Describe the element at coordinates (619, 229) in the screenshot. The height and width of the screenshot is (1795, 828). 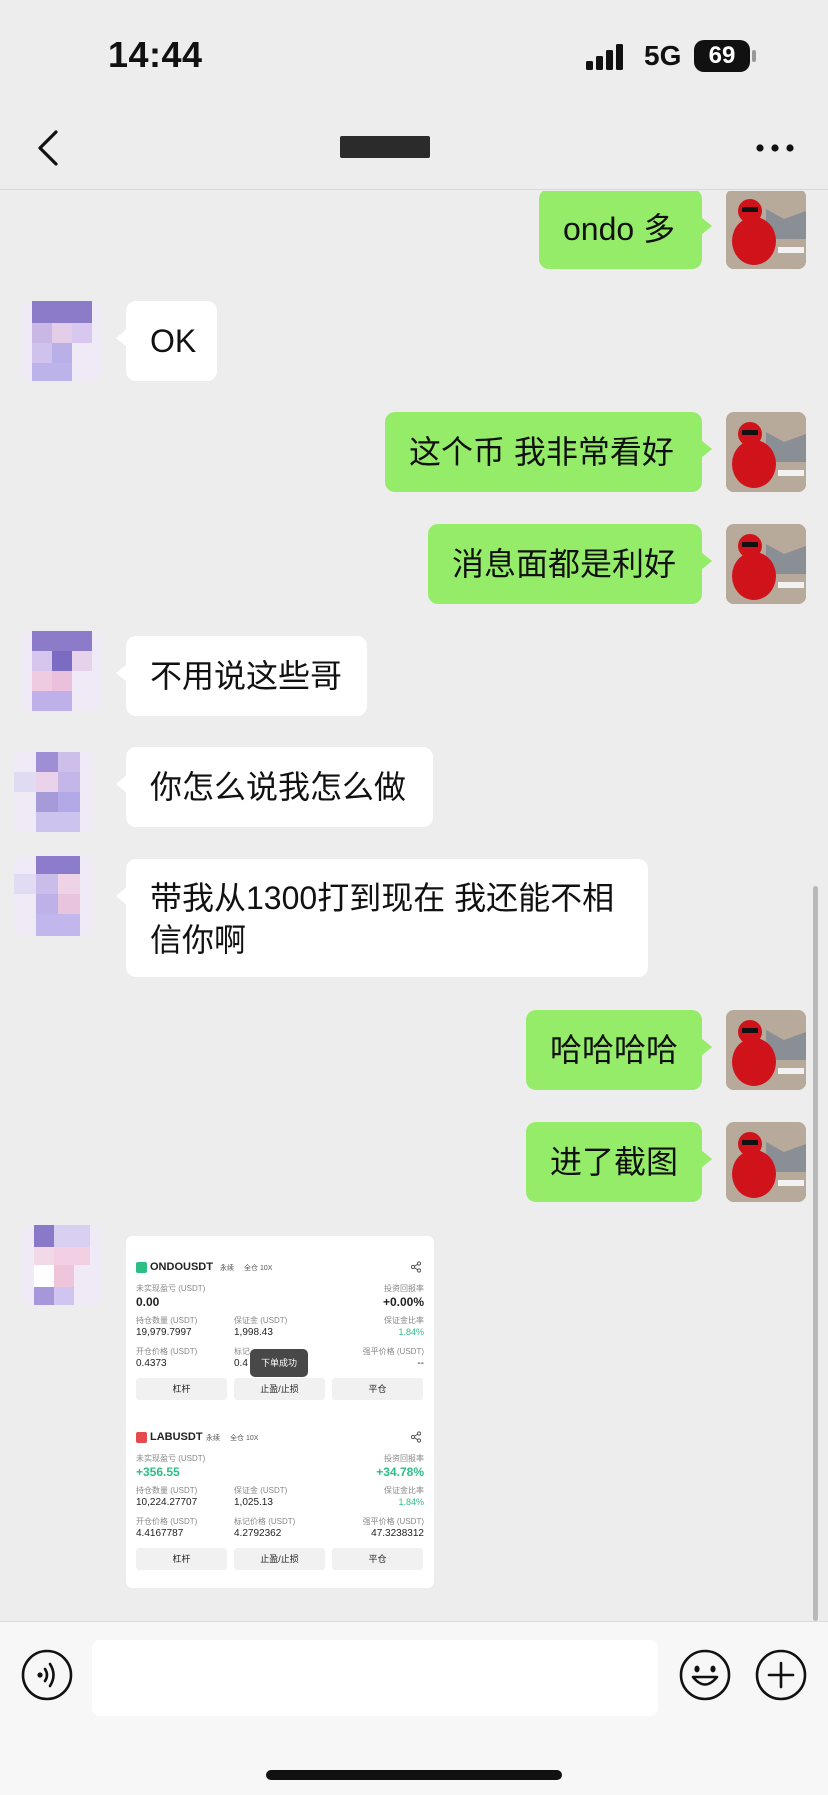
I see `message-text: ondo 多` at that location.